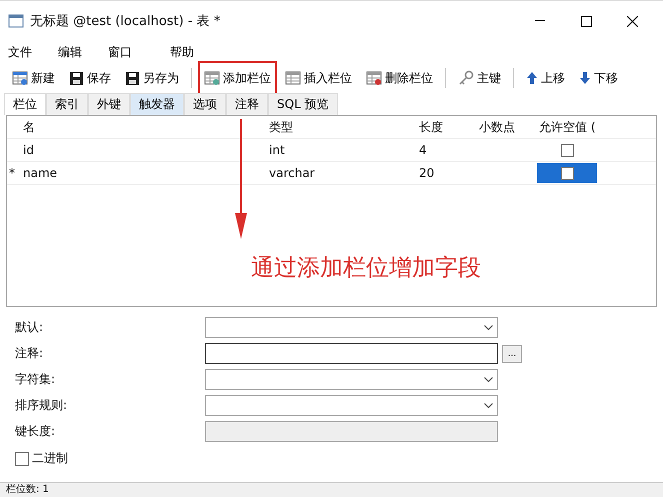  I want to click on column-header: 长度, so click(431, 127).